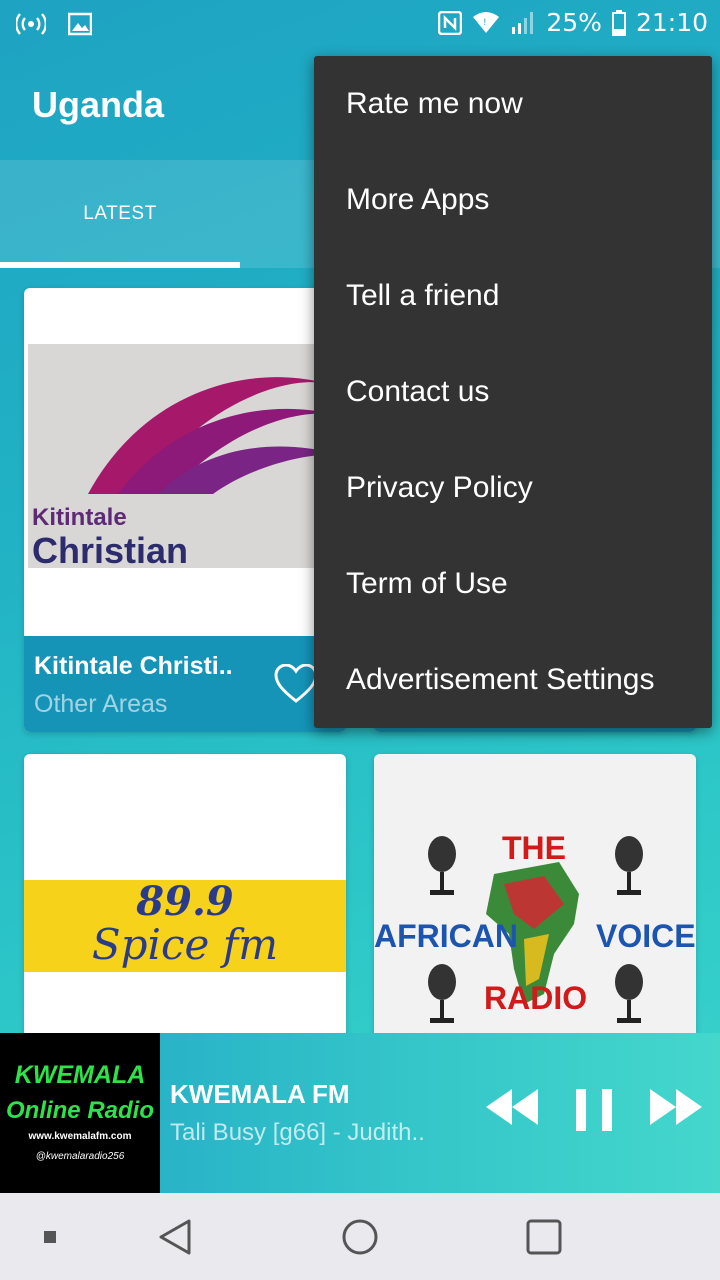 Image resolution: width=720 pixels, height=1280 pixels. I want to click on logo-text: Spice fm, so click(185, 944).